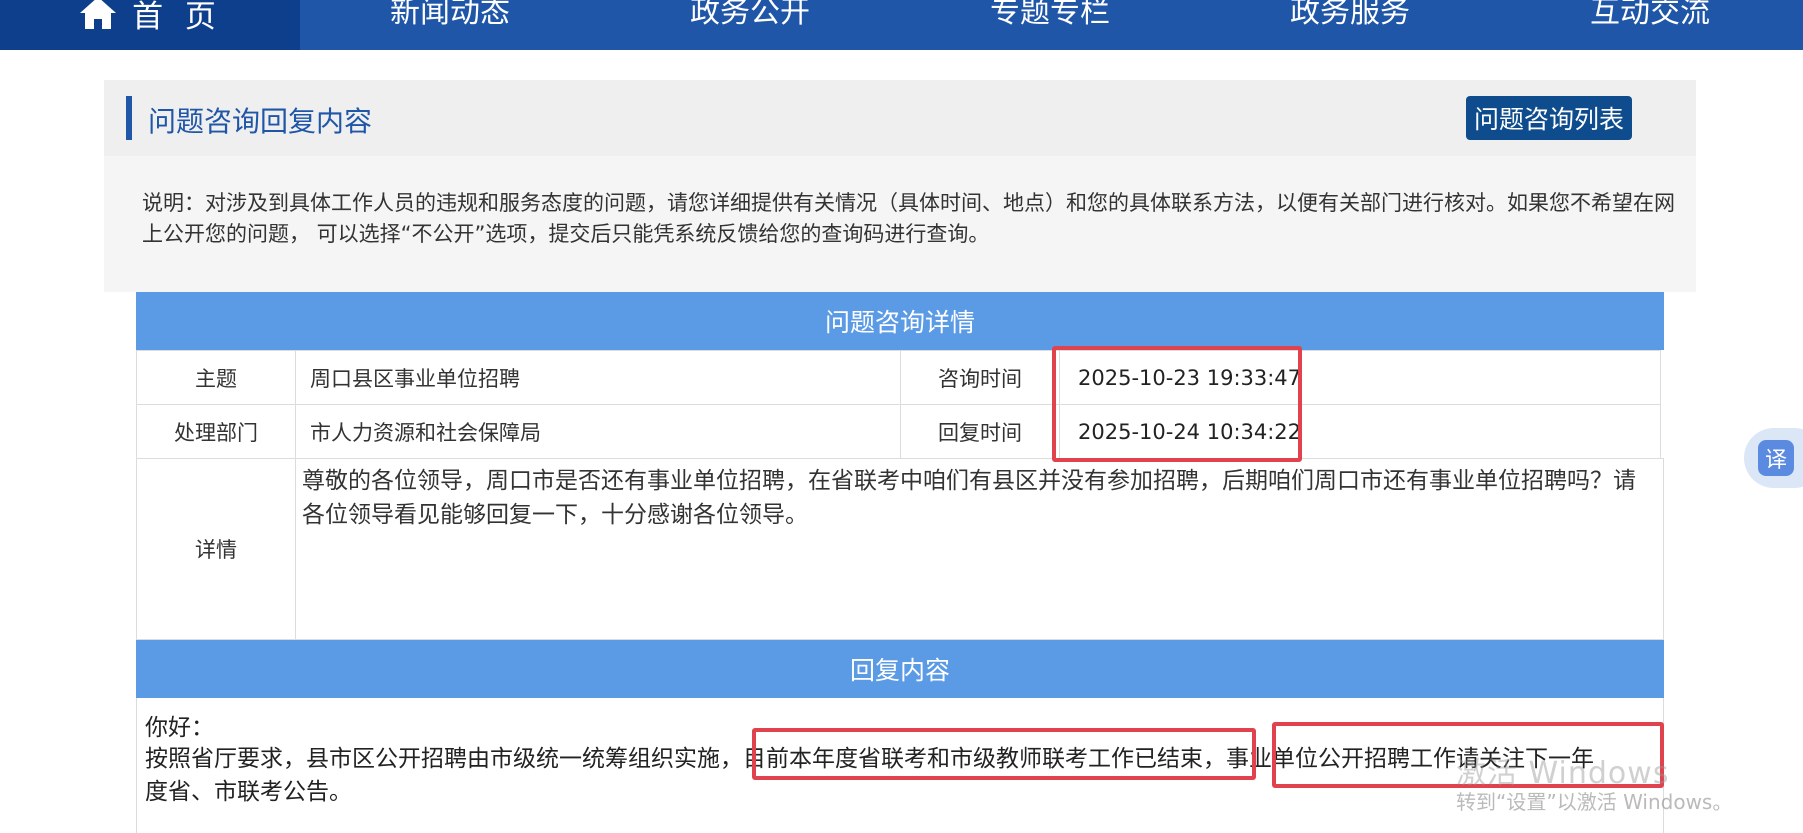 The height and width of the screenshot is (833, 1803). I want to click on reply-time-value: 2025-10-24 10:34:22, so click(1360, 431).